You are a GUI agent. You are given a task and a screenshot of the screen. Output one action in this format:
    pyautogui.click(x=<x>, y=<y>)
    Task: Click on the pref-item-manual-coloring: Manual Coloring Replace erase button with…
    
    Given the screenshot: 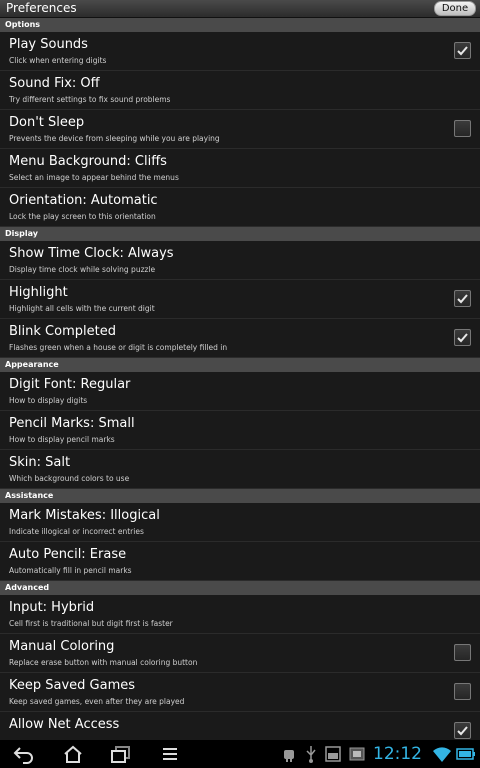 What is the action you would take?
    pyautogui.click(x=240, y=653)
    